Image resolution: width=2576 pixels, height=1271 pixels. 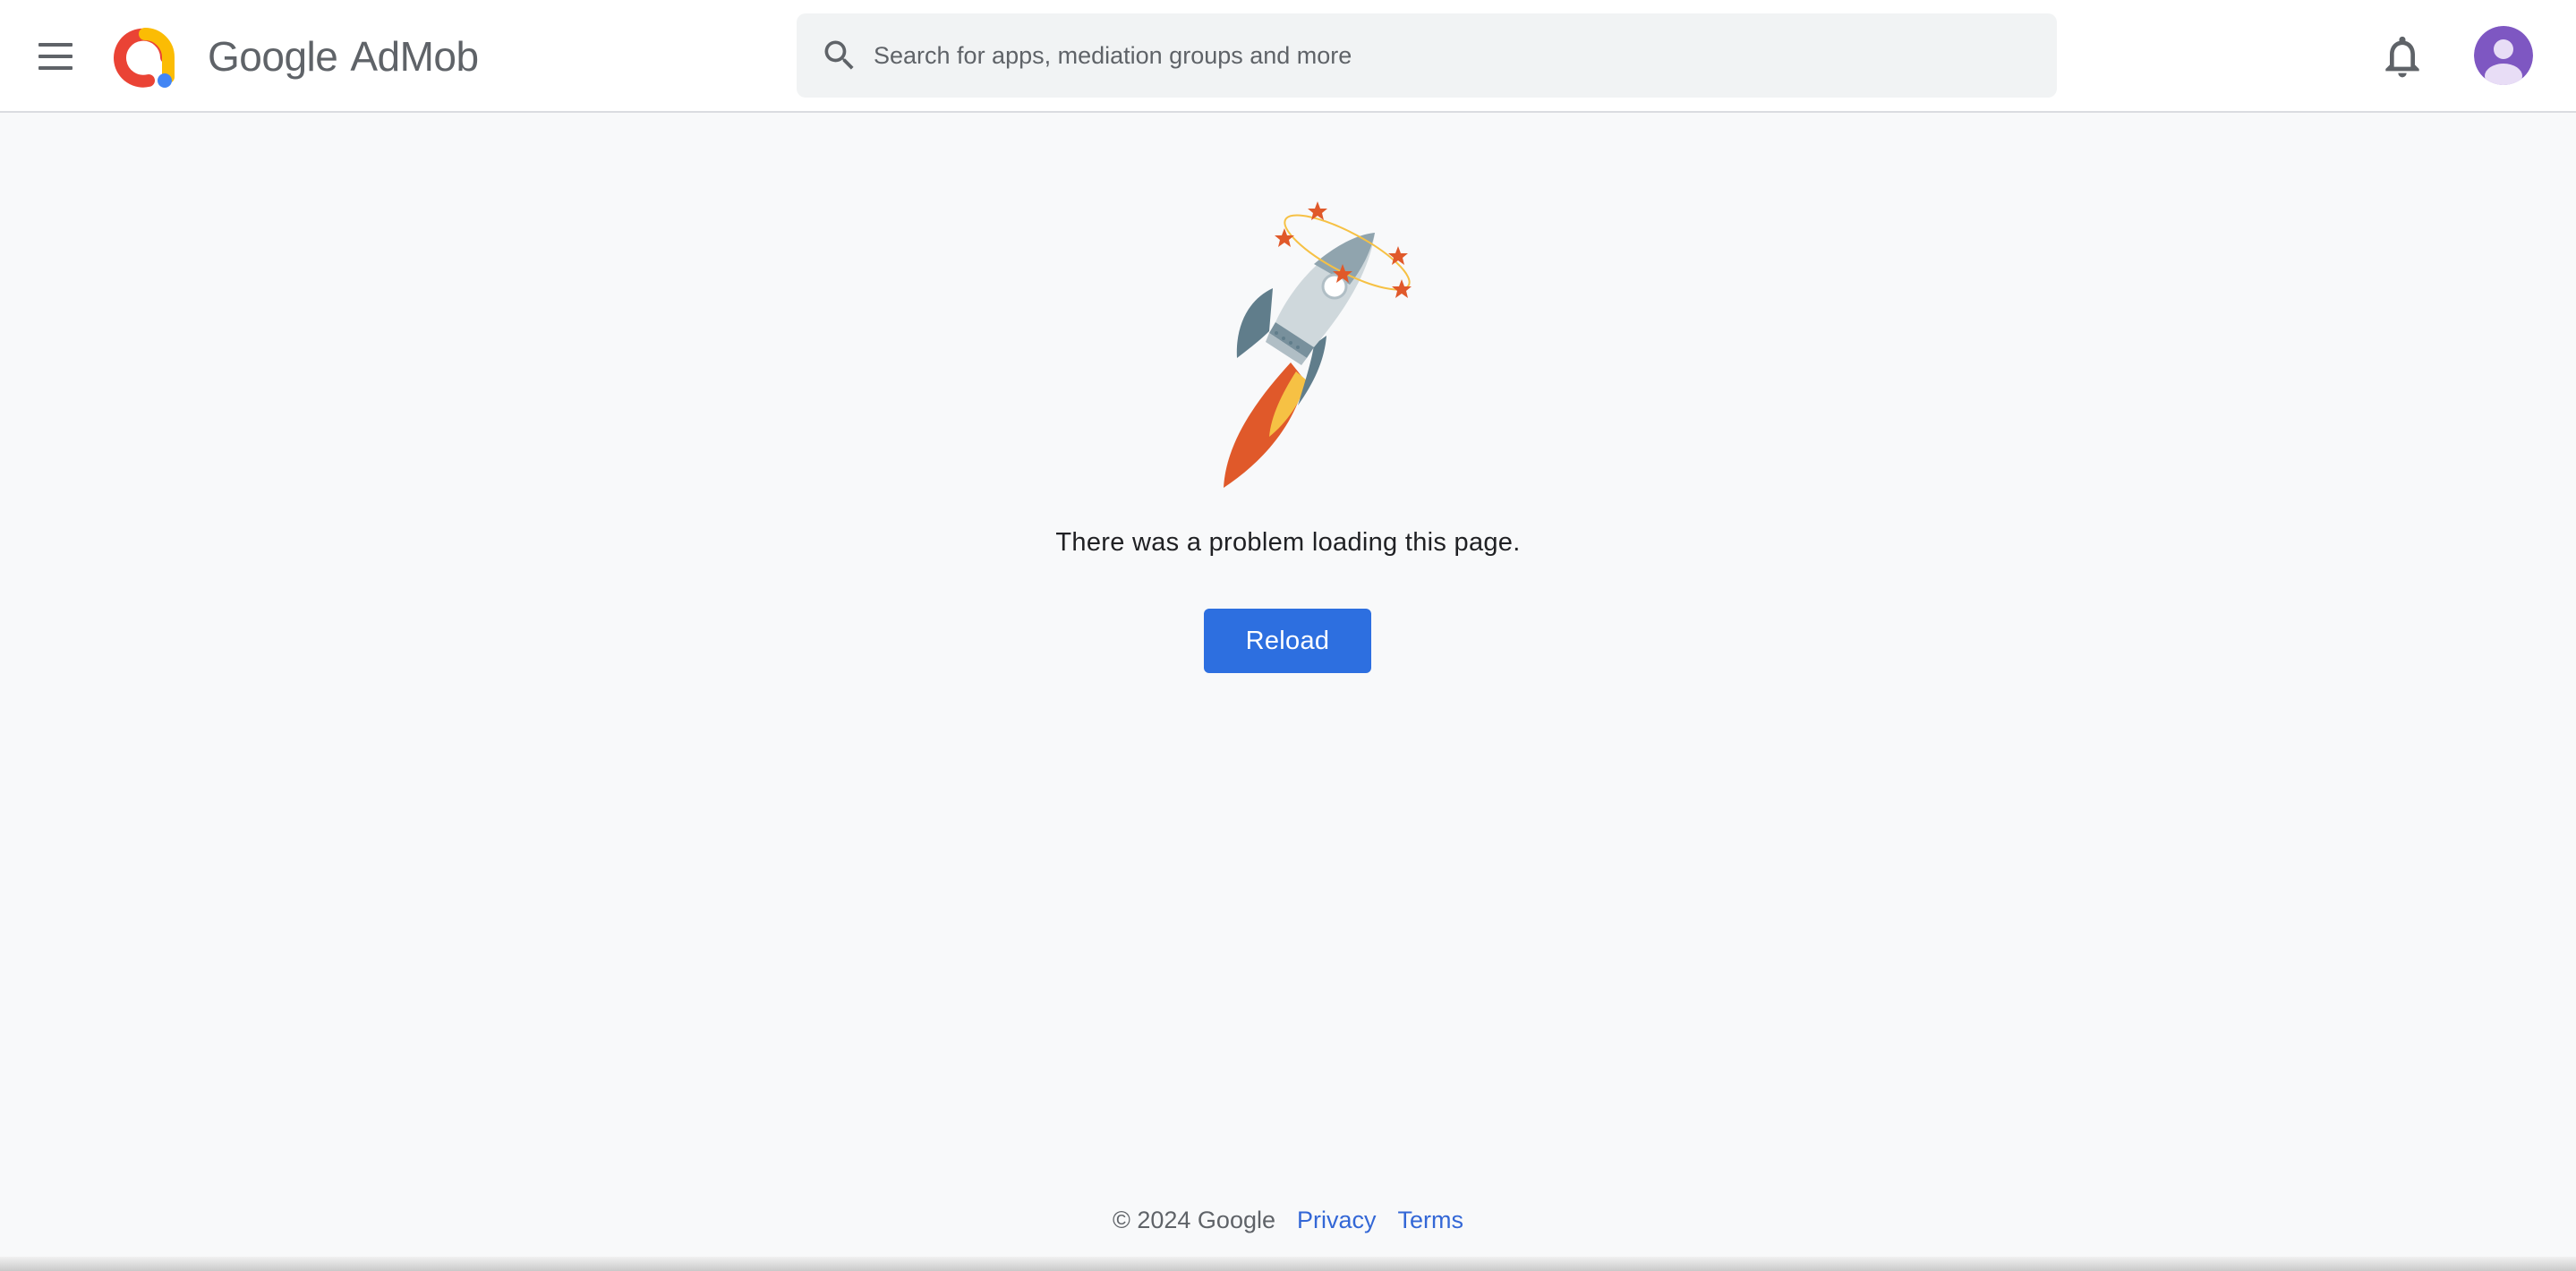 What do you see at coordinates (1288, 1220) in the screenshot?
I see `footer: © 2024 Google Privacy Terms` at bounding box center [1288, 1220].